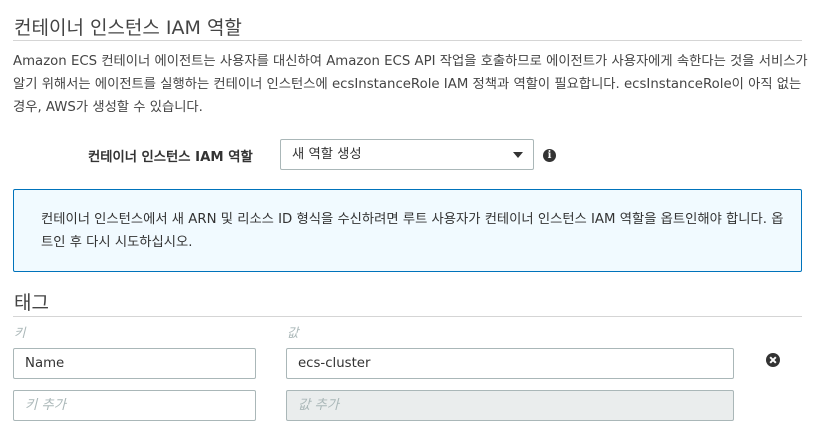 Image resolution: width=829 pixels, height=427 pixels. I want to click on tag-value-column-header: 값, so click(293, 332).